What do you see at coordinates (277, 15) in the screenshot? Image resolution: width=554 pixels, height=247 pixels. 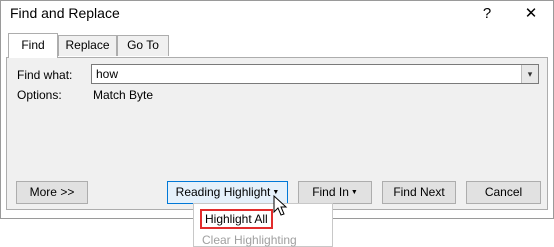 I see `title-bar: Find and Replace ? ✕` at bounding box center [277, 15].